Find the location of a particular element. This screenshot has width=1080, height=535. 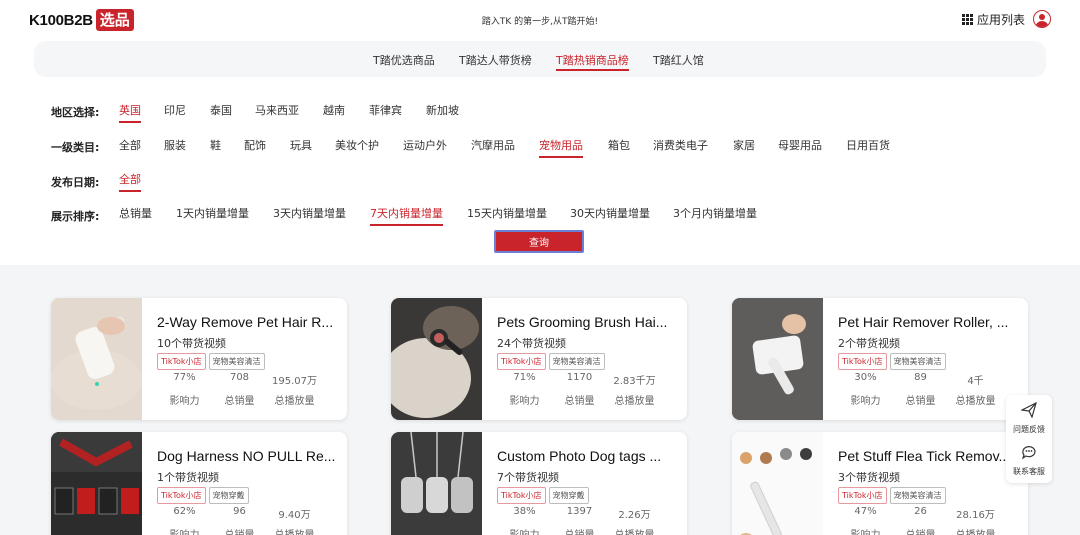

region-filter-label: 地区选择: is located at coordinates (75, 112).